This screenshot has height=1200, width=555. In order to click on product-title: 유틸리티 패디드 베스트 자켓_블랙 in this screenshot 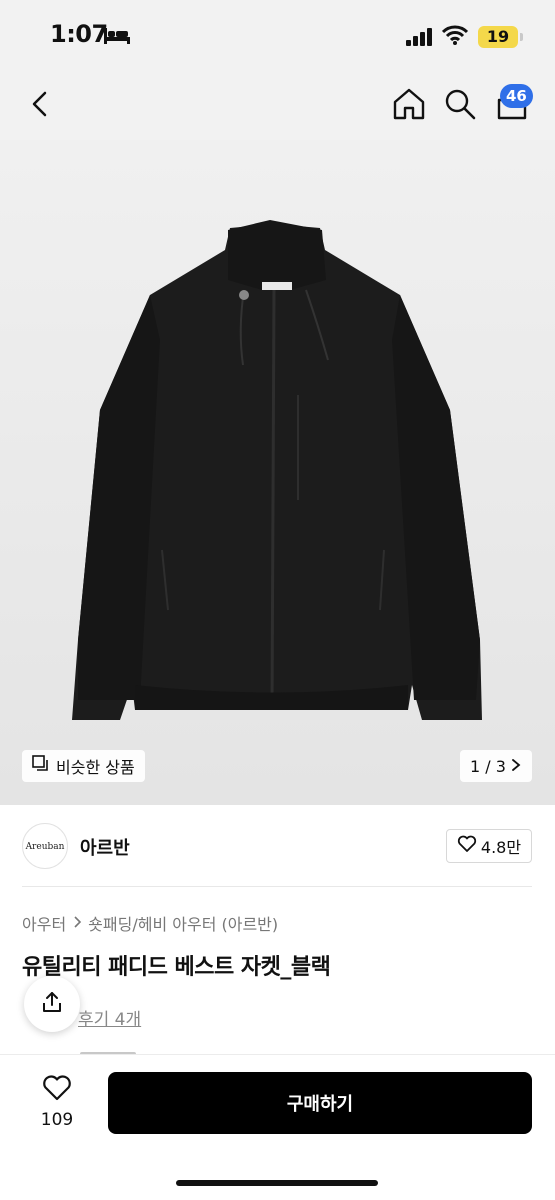, I will do `click(176, 967)`.